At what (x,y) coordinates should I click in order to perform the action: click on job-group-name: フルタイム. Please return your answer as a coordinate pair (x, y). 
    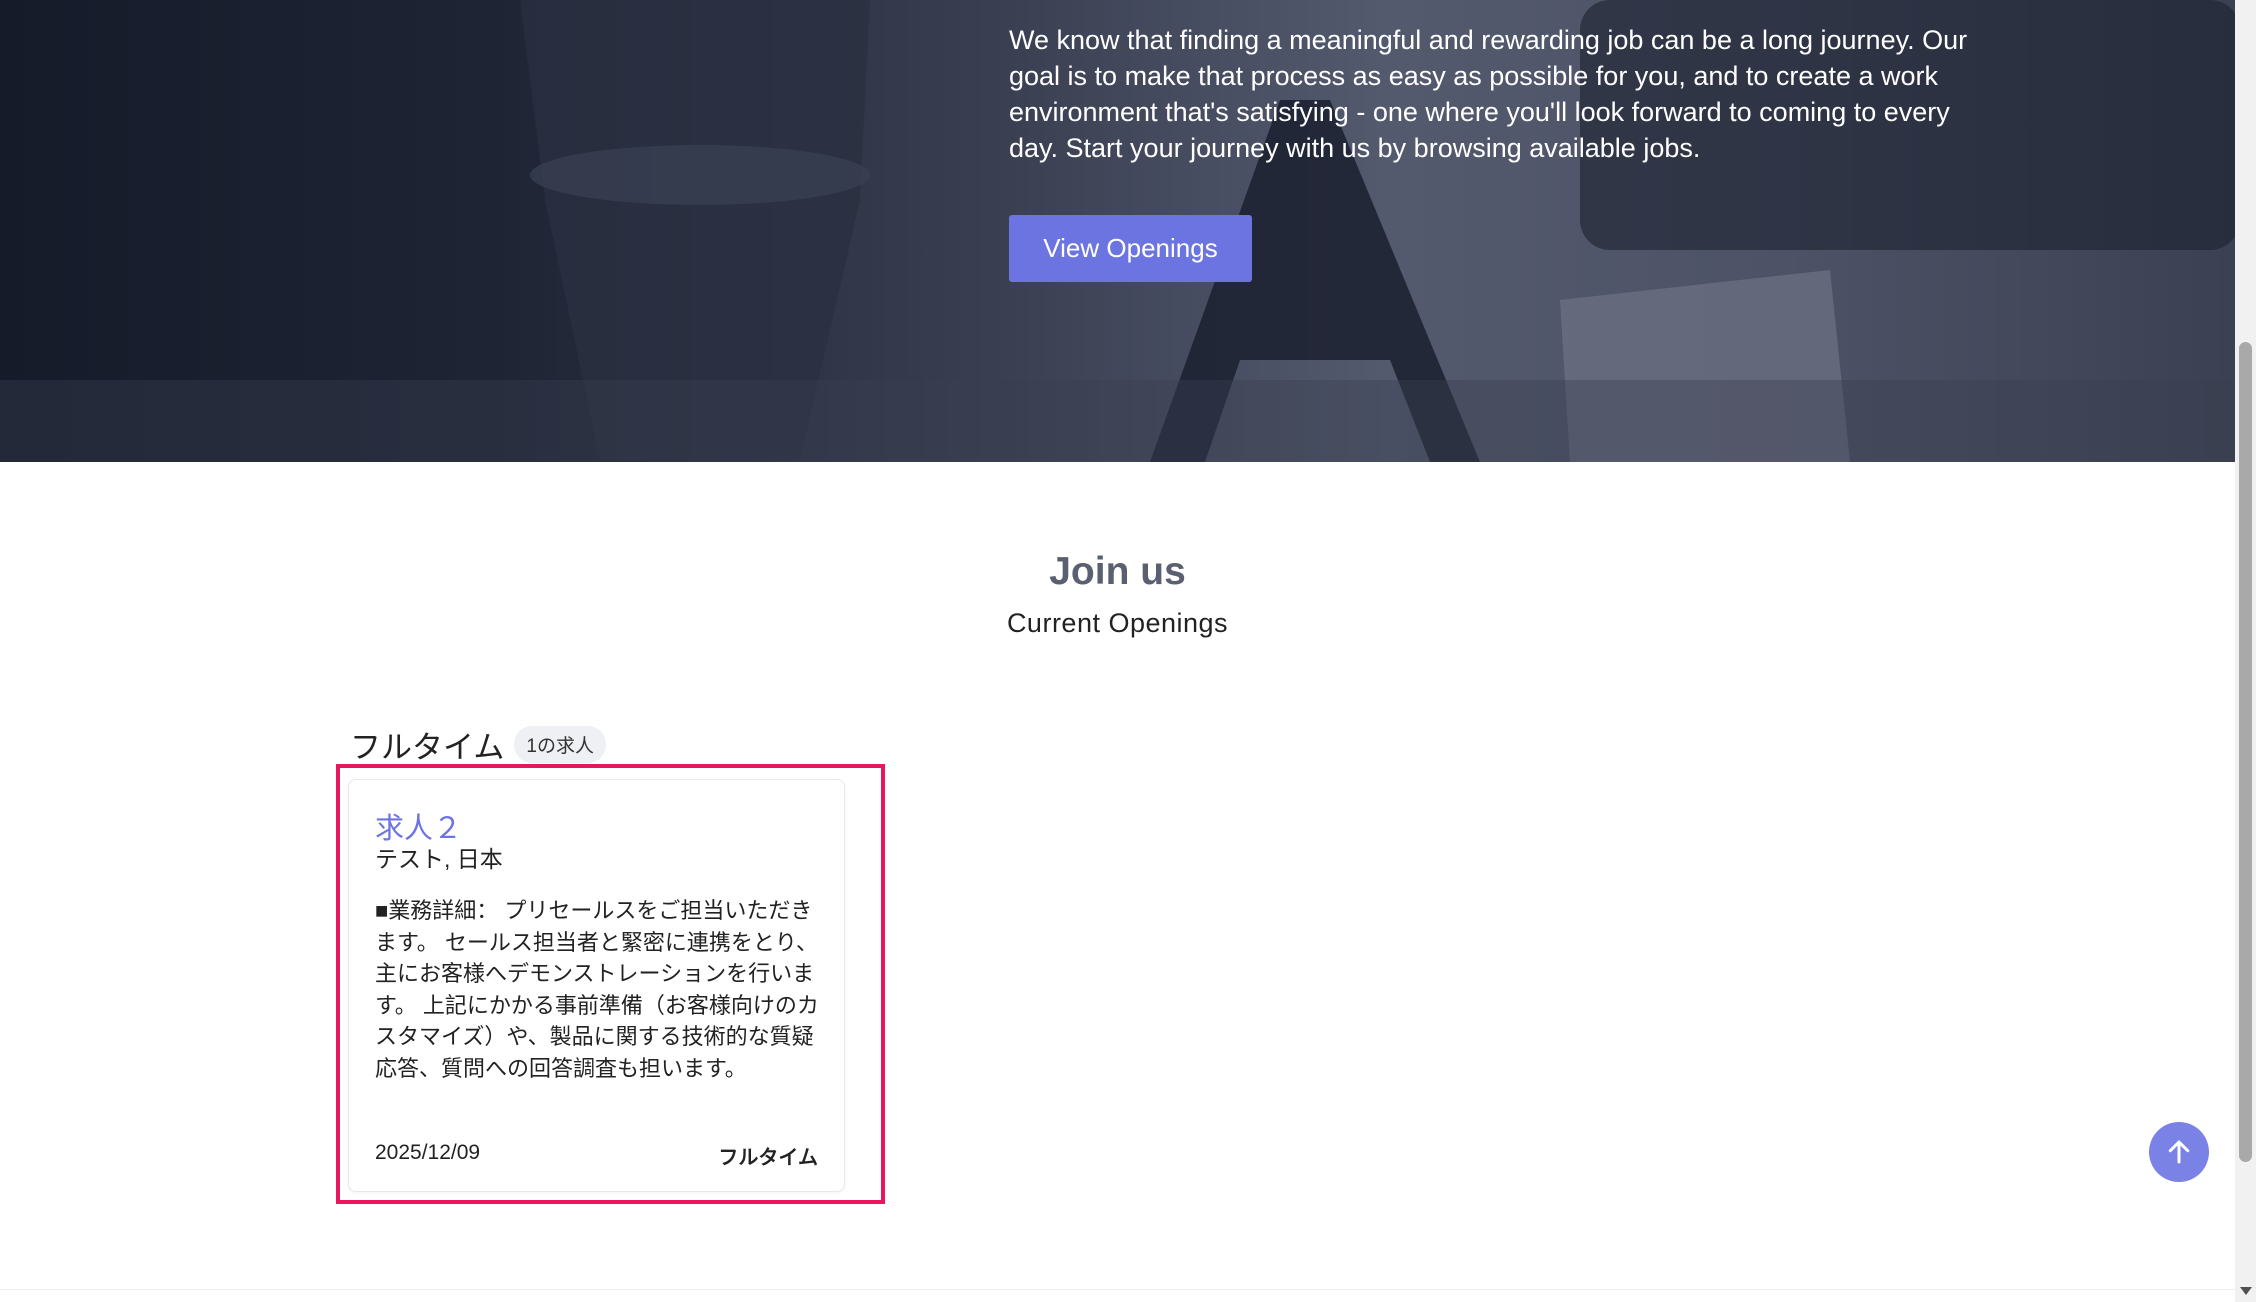
    Looking at the image, I should click on (427, 747).